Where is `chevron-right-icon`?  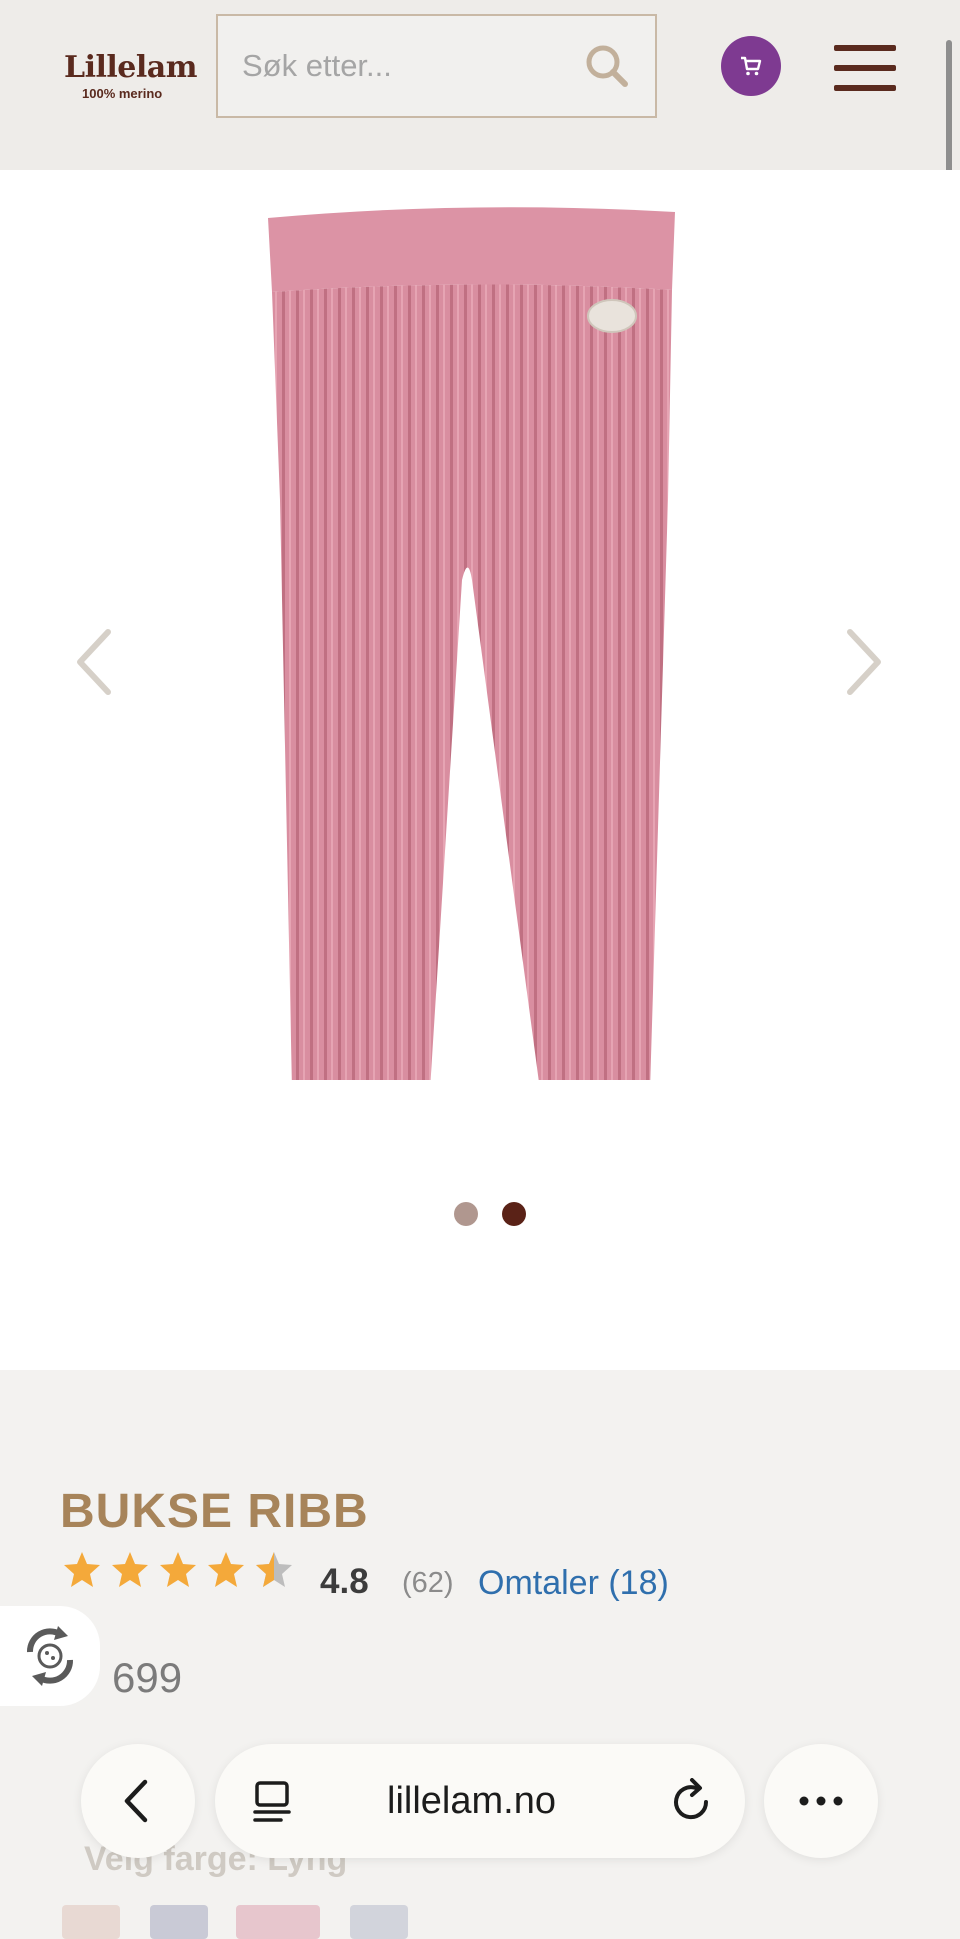 chevron-right-icon is located at coordinates (864, 662).